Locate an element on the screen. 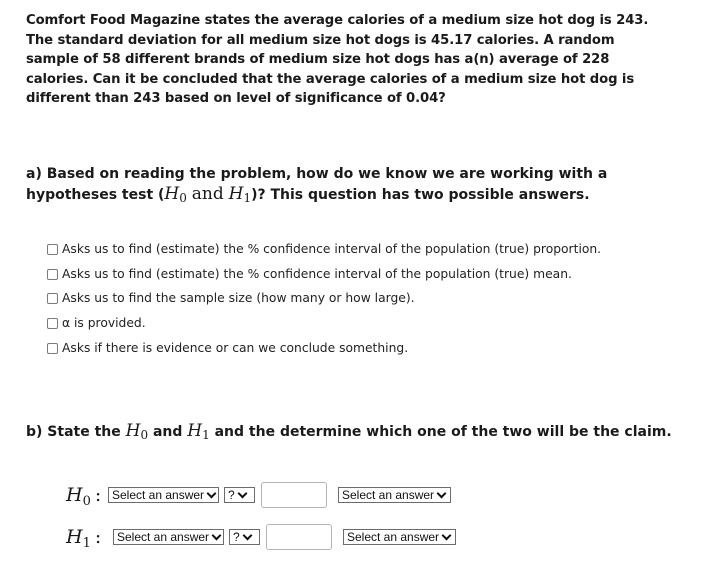  h1-colon: : is located at coordinates (98, 537).